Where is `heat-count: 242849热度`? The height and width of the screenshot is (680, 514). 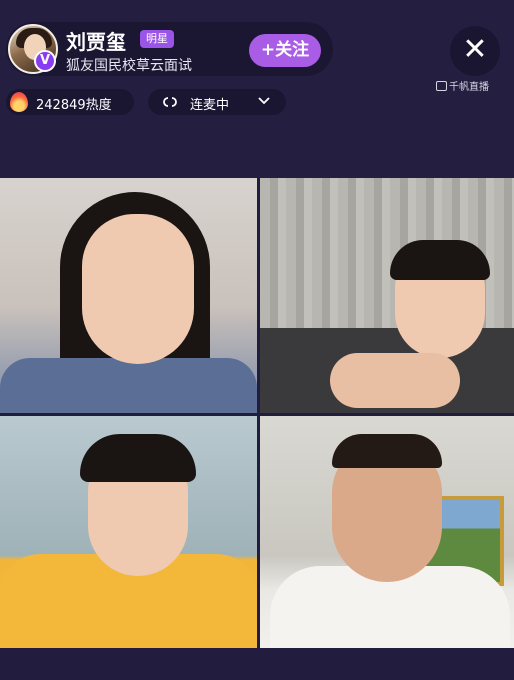
heat-count: 242849热度 is located at coordinates (74, 105).